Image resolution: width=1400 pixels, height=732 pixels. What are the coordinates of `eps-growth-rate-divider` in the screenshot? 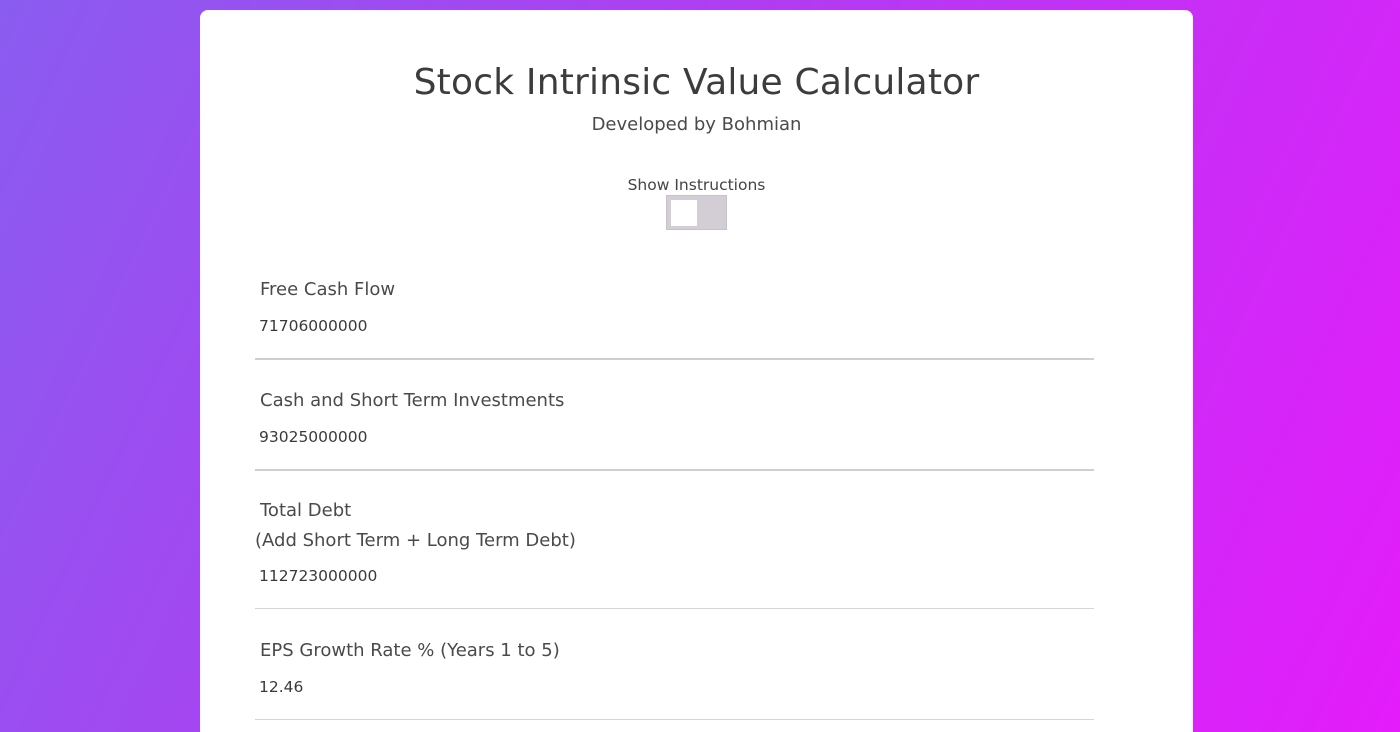 It's located at (674, 719).